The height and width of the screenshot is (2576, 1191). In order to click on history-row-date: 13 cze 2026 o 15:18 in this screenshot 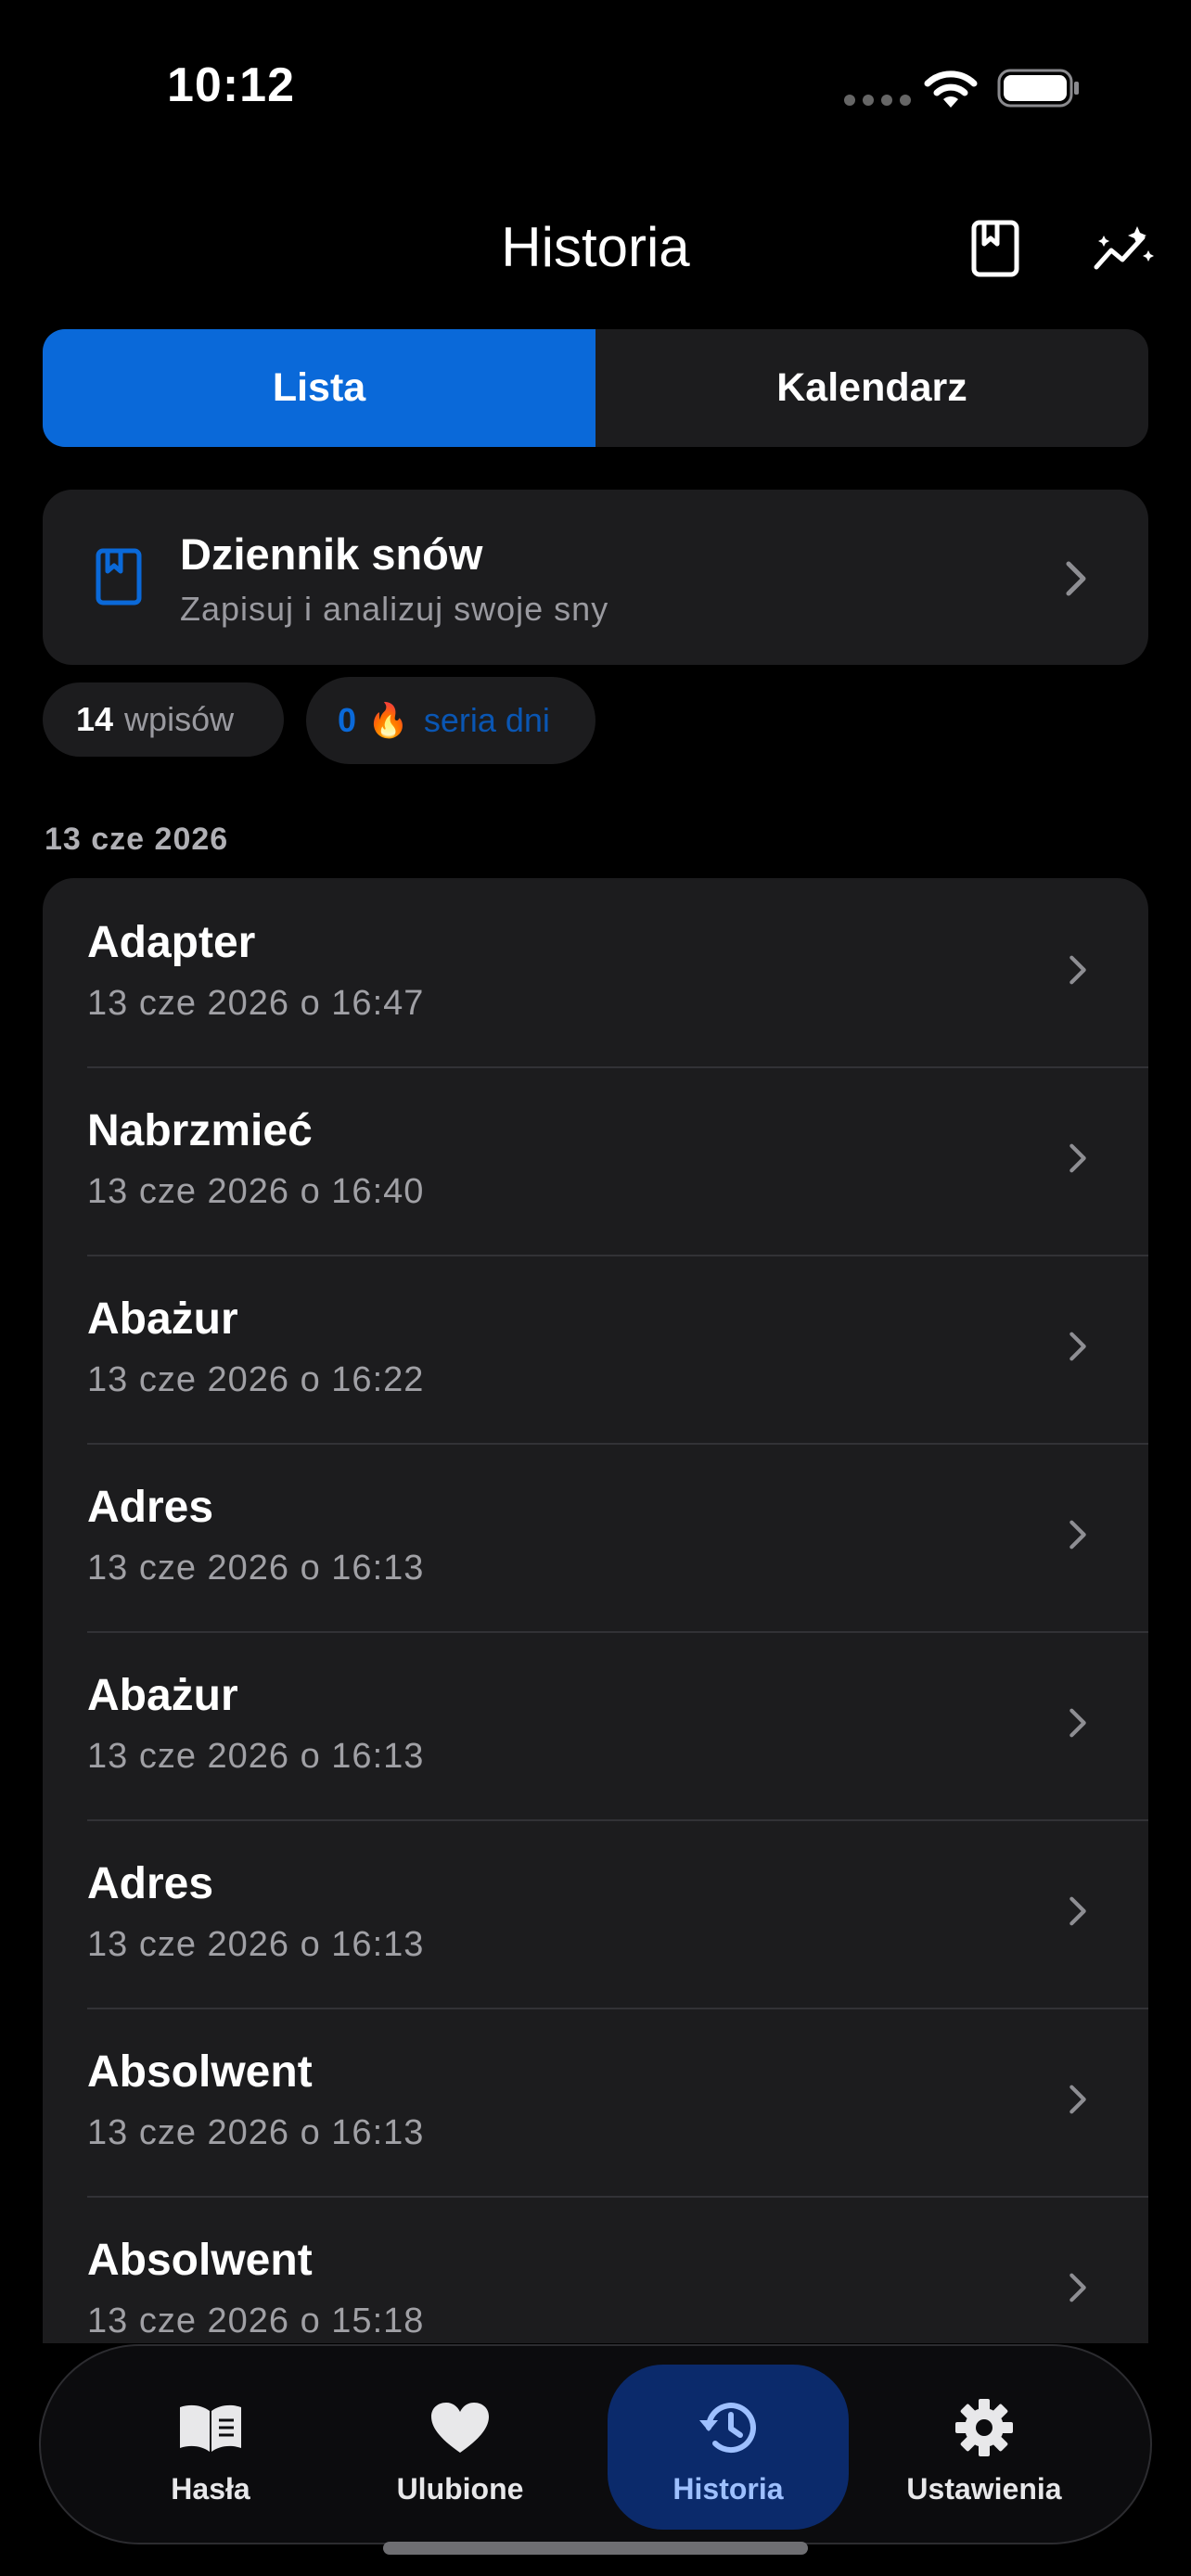, I will do `click(256, 2321)`.